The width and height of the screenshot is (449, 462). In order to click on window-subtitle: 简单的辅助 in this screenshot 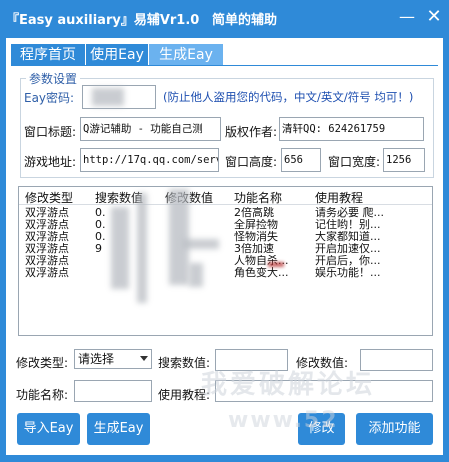, I will do `click(245, 20)`.